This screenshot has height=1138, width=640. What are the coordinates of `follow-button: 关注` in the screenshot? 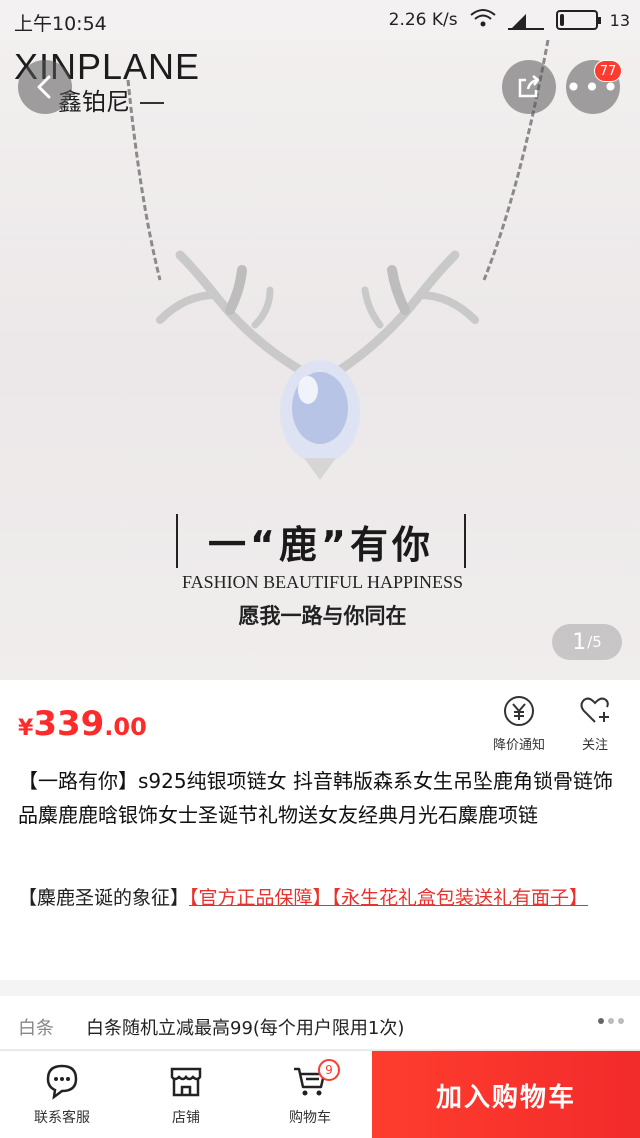 It's located at (595, 723).